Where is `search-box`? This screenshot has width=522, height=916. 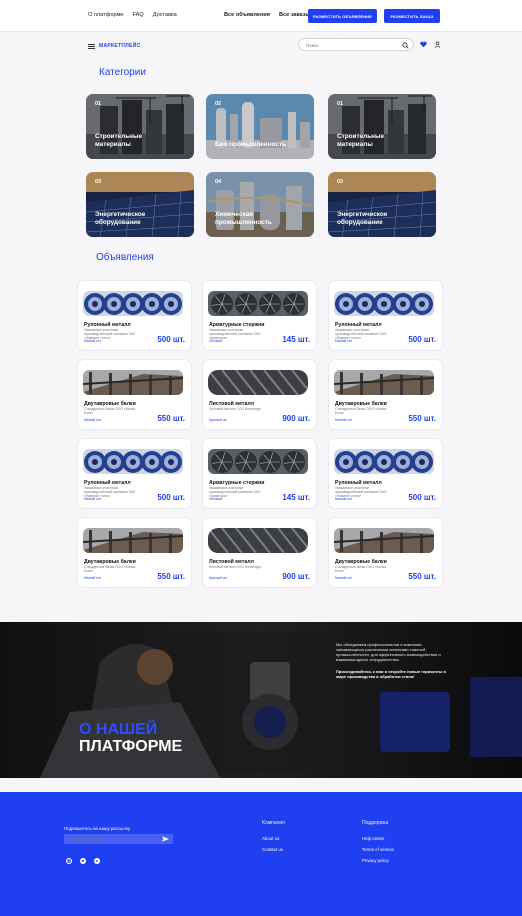 search-box is located at coordinates (356, 44).